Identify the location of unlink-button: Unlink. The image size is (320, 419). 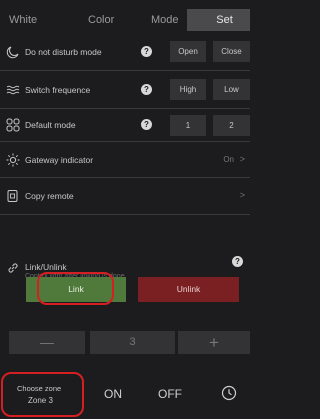
(188, 289).